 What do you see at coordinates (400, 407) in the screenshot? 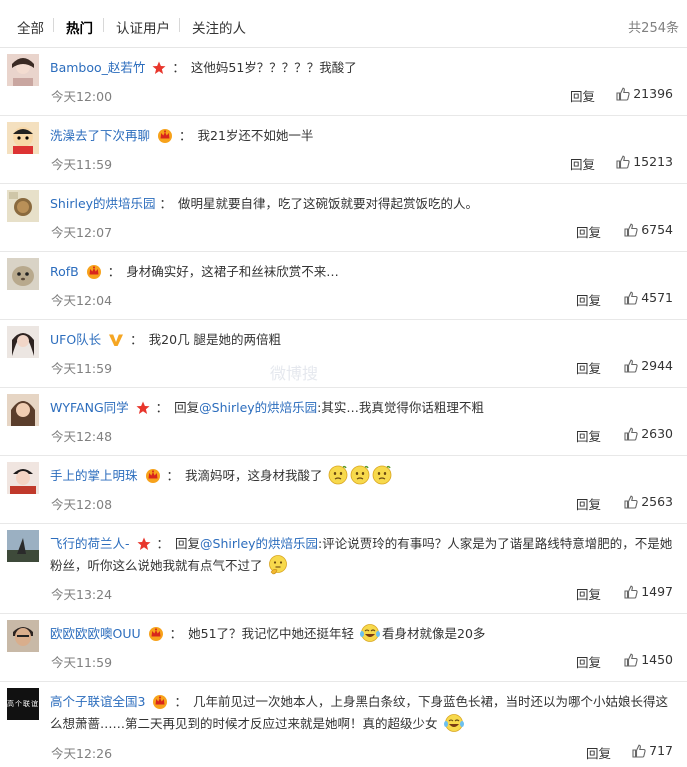
I see `comment-text: :其实…我真觉得你话粗理不粗` at bounding box center [400, 407].